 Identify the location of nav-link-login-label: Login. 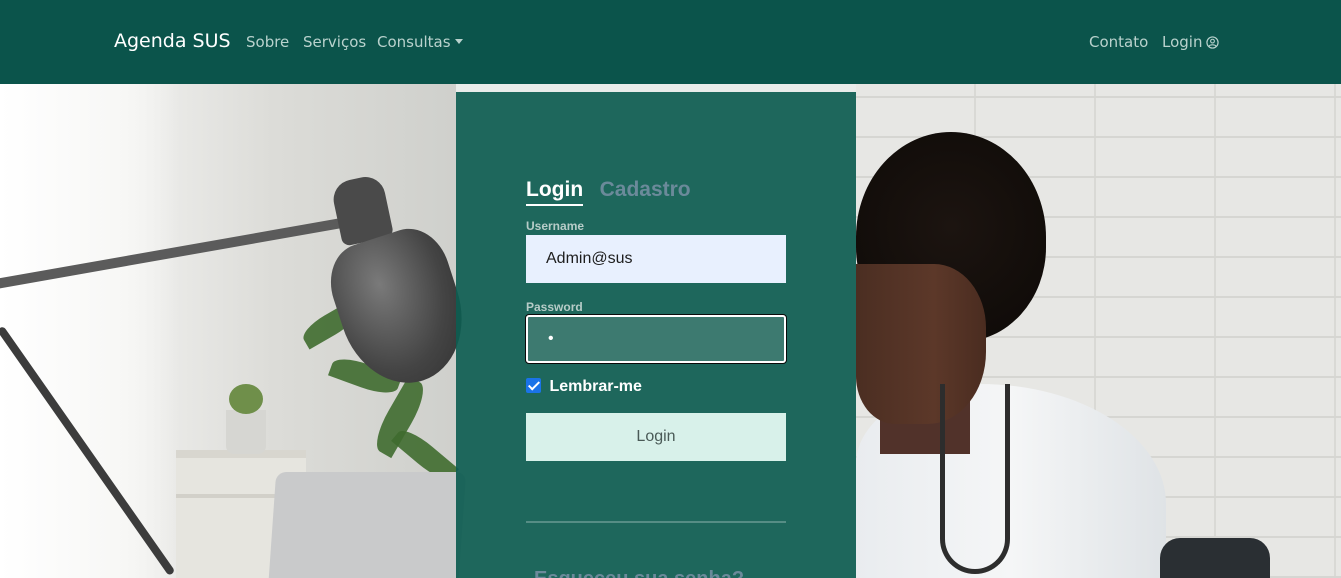
(1182, 42).